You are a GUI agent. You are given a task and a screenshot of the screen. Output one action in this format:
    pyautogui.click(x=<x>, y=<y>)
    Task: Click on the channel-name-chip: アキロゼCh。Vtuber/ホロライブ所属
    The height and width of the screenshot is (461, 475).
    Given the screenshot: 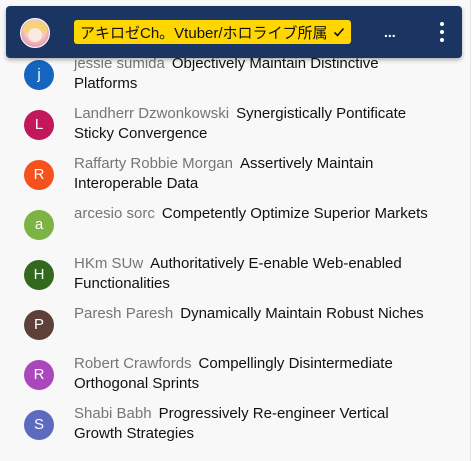 What is the action you would take?
    pyautogui.click(x=212, y=32)
    